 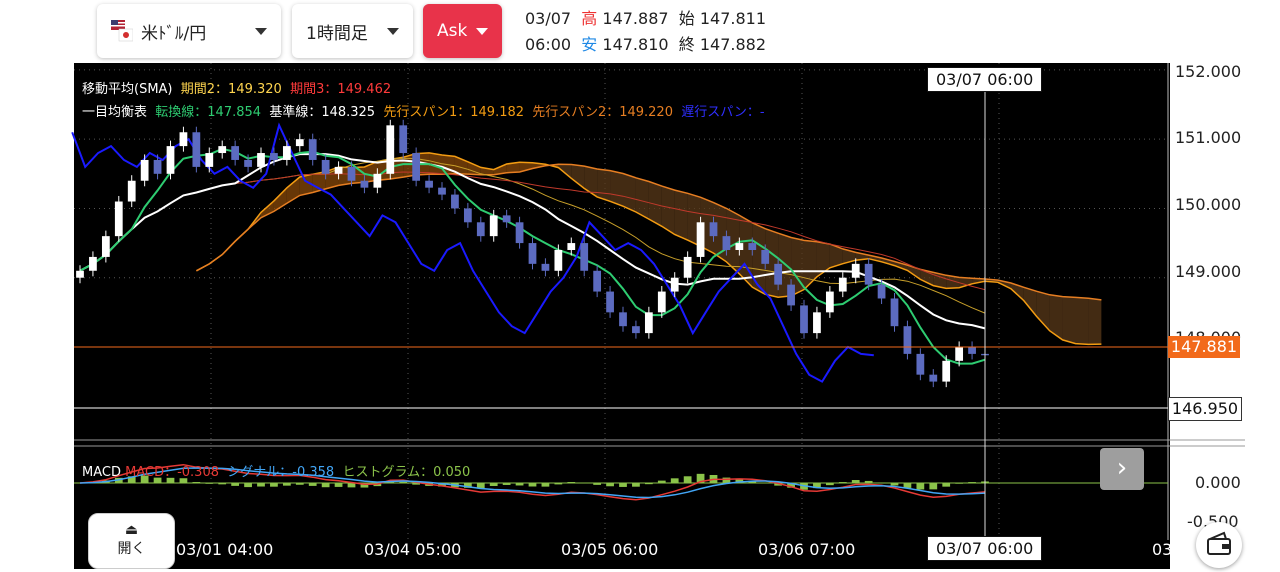 What do you see at coordinates (131, 549) in the screenshot?
I see `open-panel-label: 開く` at bounding box center [131, 549].